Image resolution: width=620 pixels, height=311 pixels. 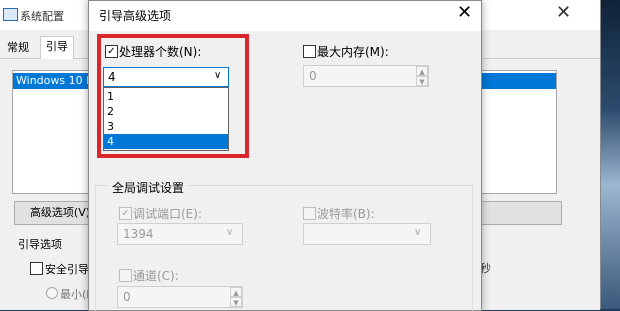 What do you see at coordinates (313, 76) in the screenshot?
I see `max-memory-value: 0` at bounding box center [313, 76].